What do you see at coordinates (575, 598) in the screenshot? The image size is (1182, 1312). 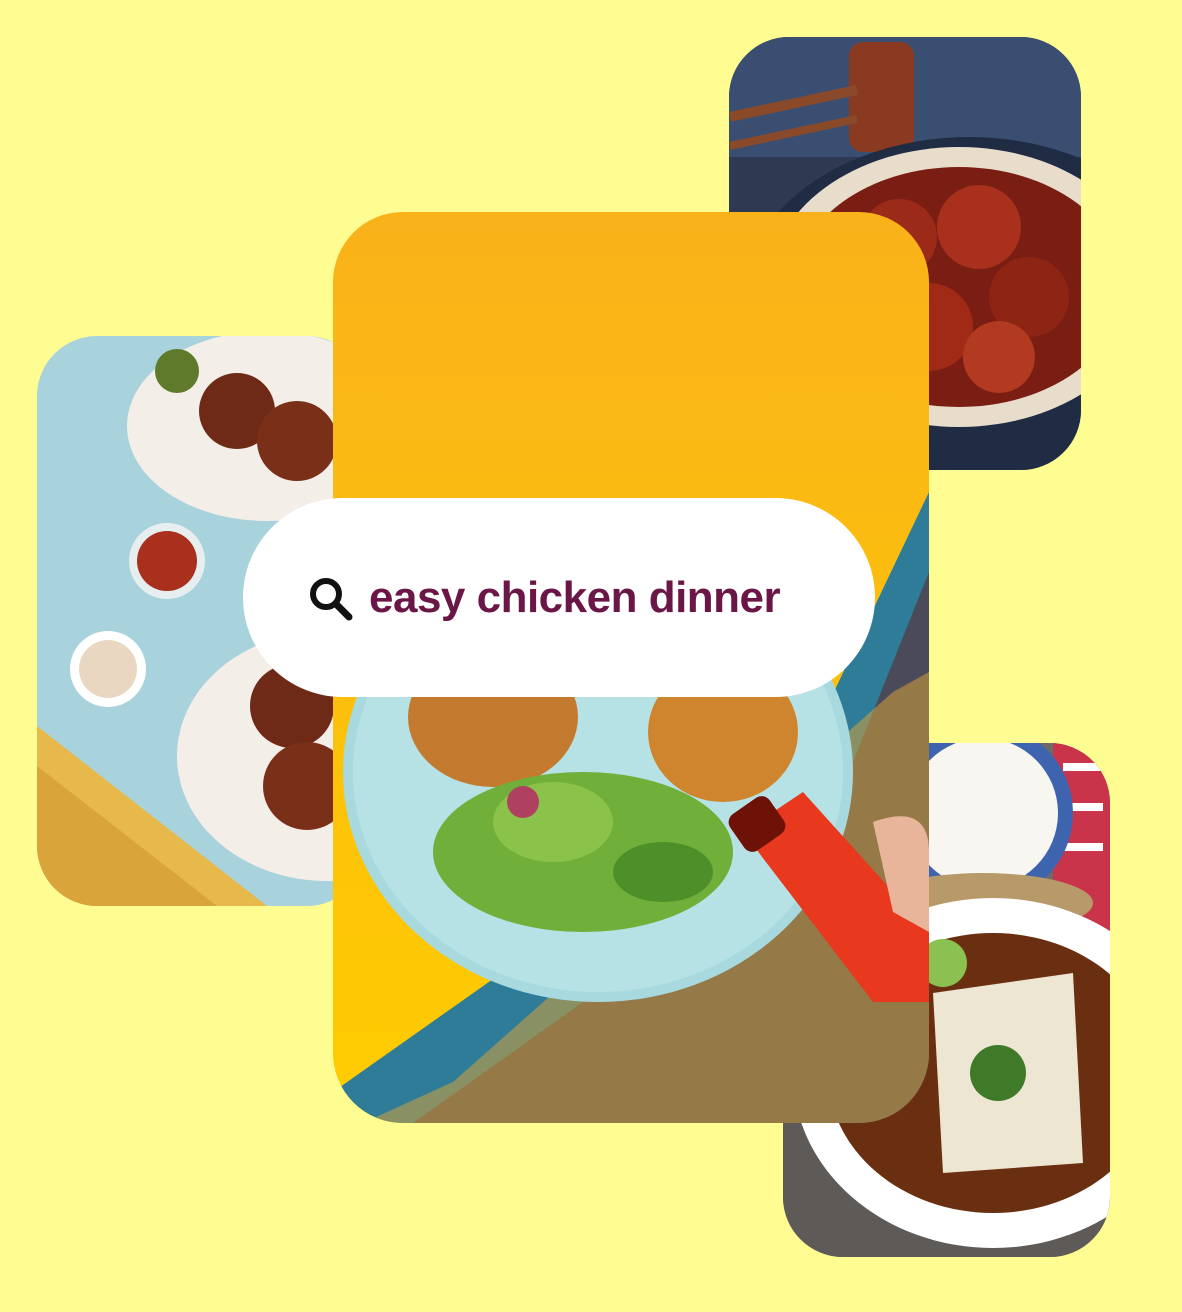 I see `search-query-text: easy chicken dinner` at bounding box center [575, 598].